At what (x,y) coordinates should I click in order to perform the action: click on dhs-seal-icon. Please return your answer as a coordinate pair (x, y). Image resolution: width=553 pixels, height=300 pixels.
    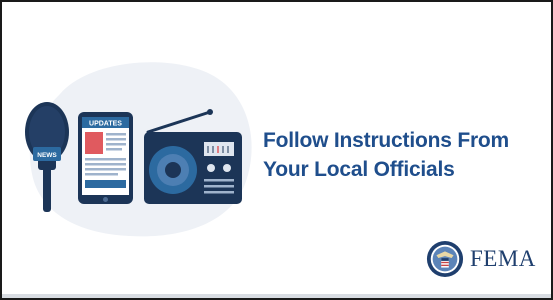
    Looking at the image, I should click on (445, 259).